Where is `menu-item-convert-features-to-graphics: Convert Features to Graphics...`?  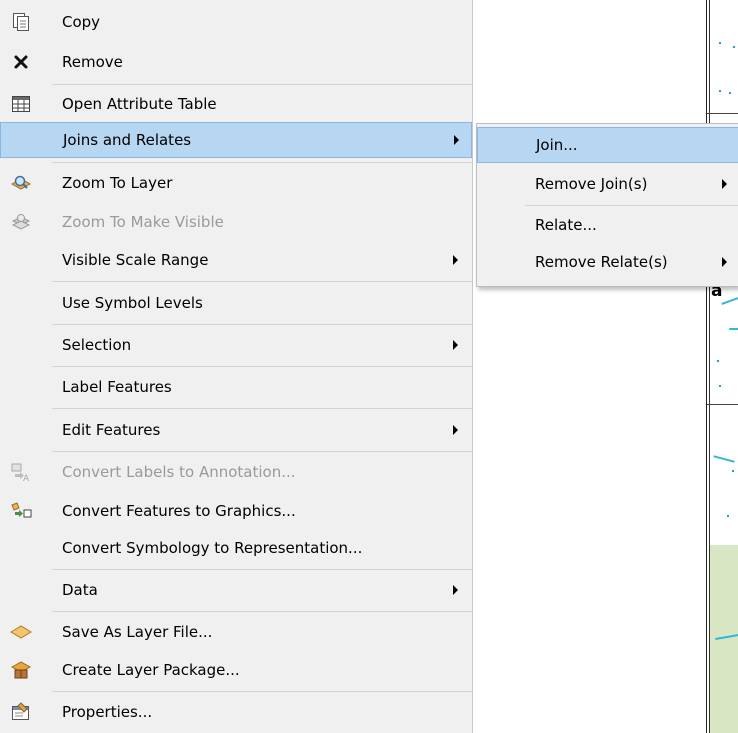 menu-item-convert-features-to-graphics: Convert Features to Graphics... is located at coordinates (236, 511).